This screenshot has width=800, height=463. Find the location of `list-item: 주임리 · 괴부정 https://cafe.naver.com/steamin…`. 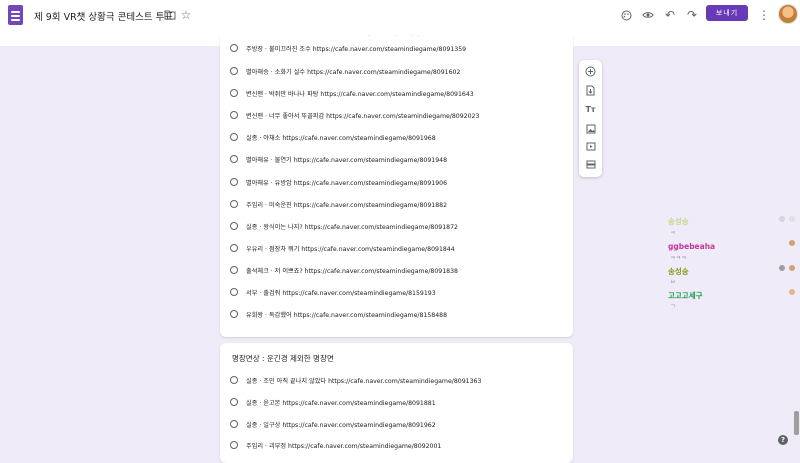

list-item: 주임리 · 괴부정 https://cafe.naver.com/steamin… is located at coordinates (335, 445).